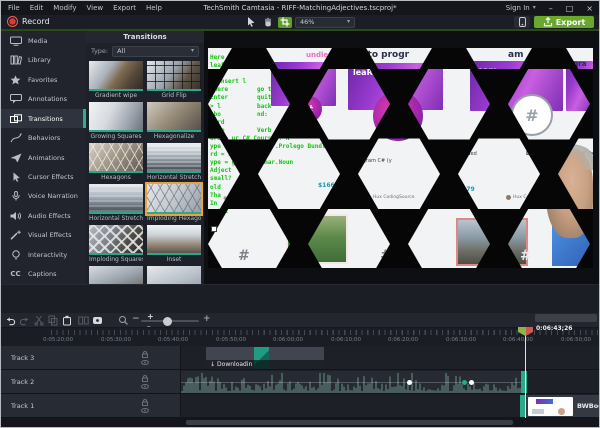  Describe the element at coordinates (155, 51) in the screenshot. I see `type-filter-dropdown: All ▾` at that location.